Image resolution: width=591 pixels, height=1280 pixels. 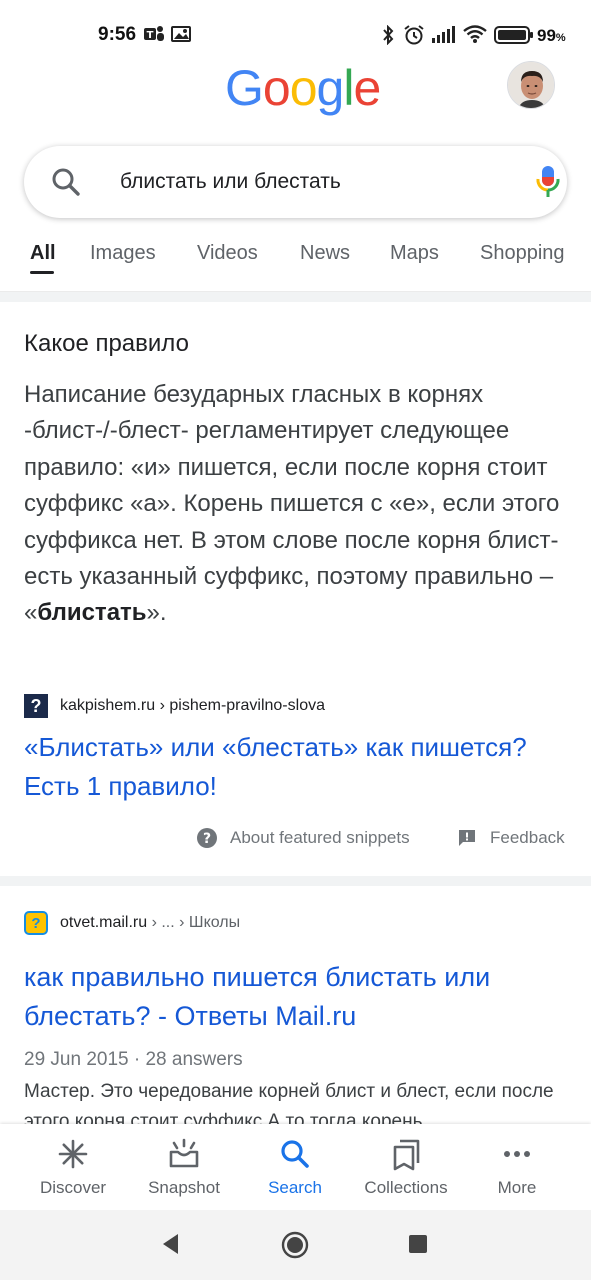 I want to click on result-source: ? otvet.mail.ru › ... › Школы, so click(x=132, y=923).